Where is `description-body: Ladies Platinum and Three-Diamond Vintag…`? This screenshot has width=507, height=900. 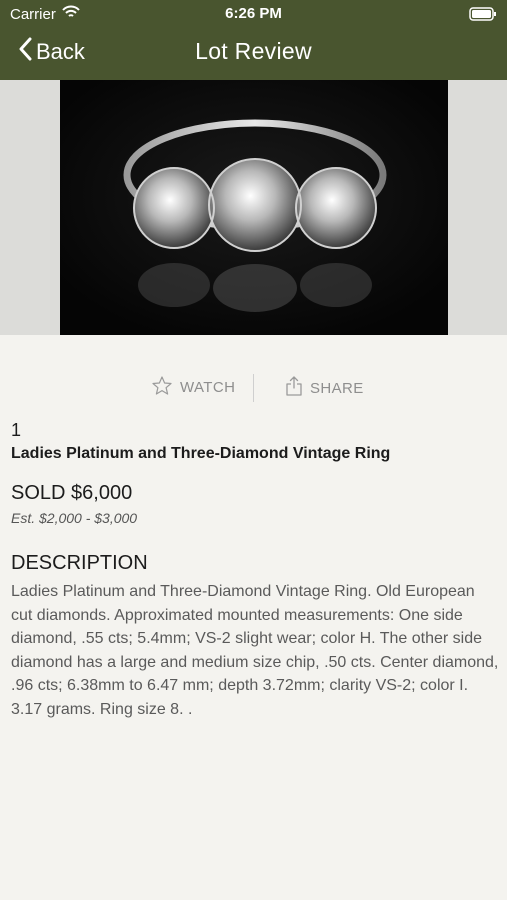 description-body: Ladies Platinum and Three-Diamond Vintag… is located at coordinates (255, 650).